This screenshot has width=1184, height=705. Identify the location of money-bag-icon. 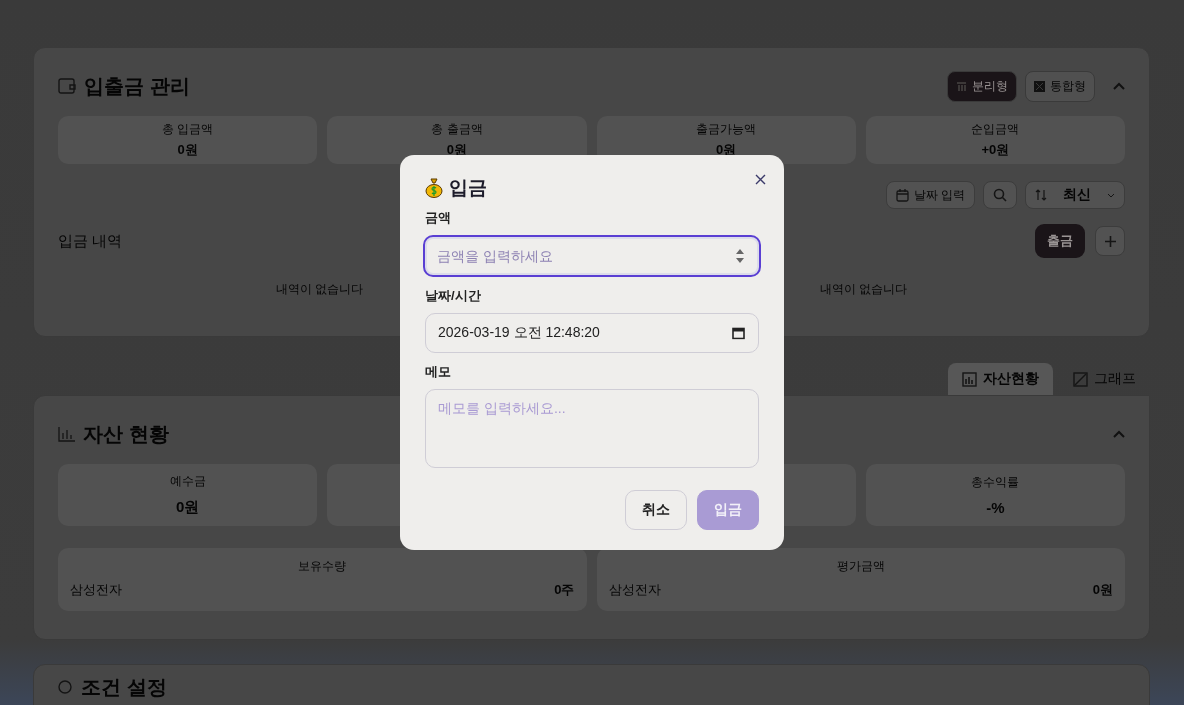
(434, 188).